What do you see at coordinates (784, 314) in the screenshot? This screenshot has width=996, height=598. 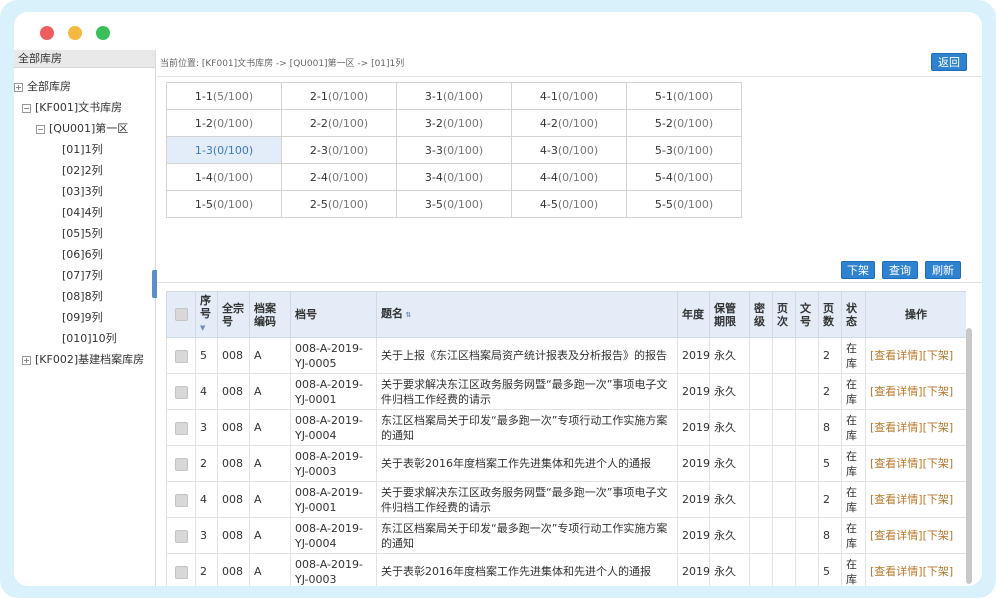 I see `col-page-header: 页次` at bounding box center [784, 314].